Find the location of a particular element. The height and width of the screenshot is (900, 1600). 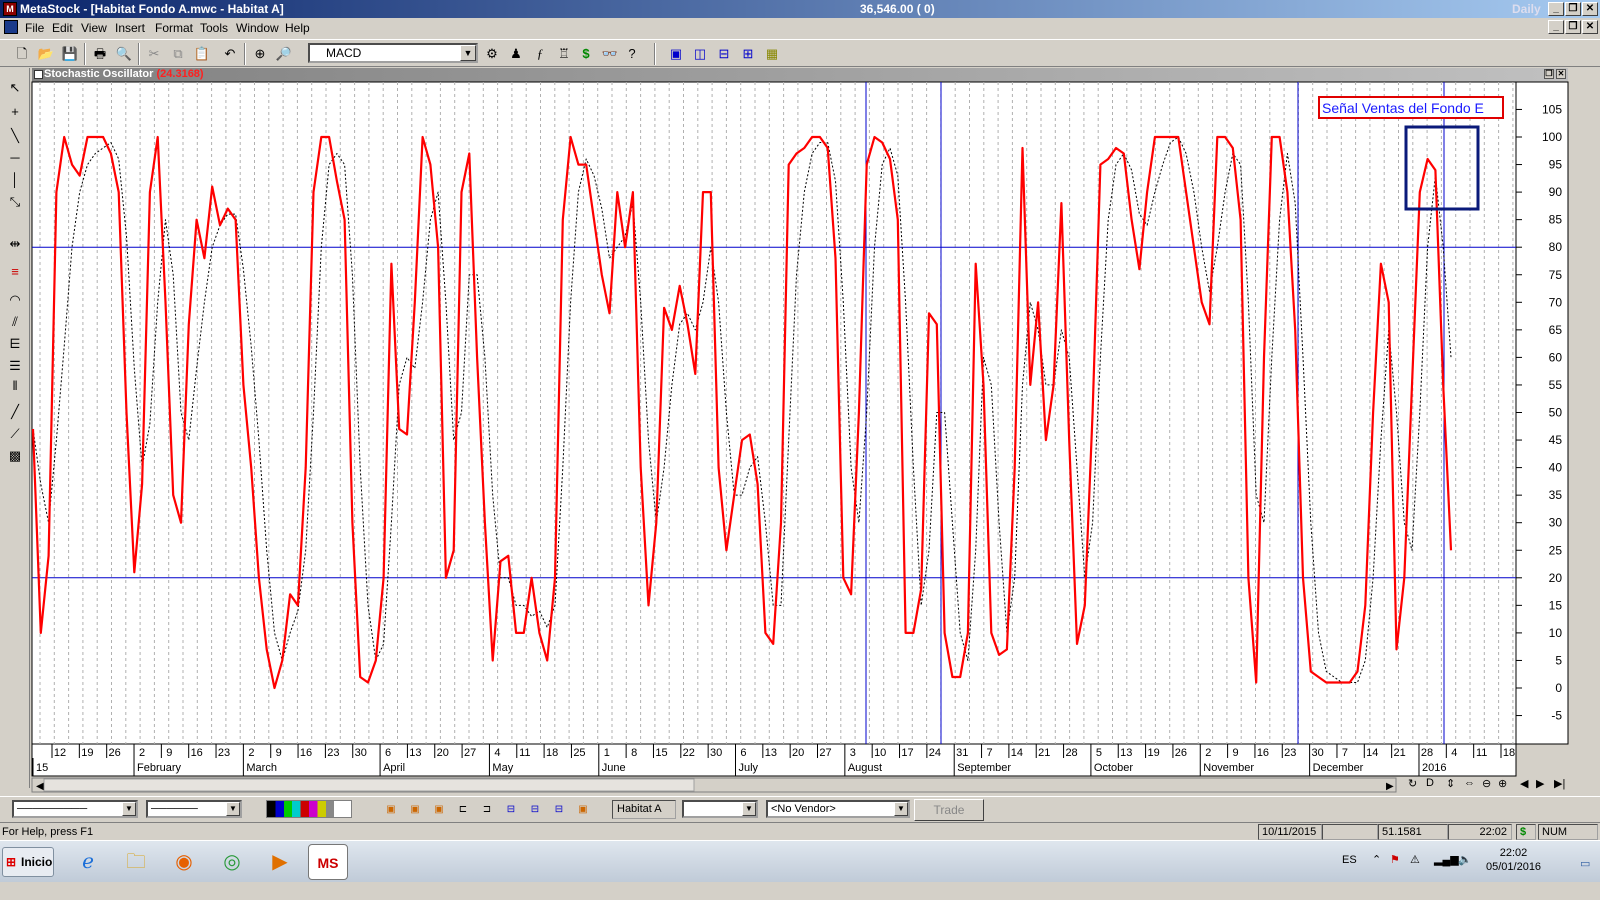

internet-explorer-icon: ℯ is located at coordinates (88, 862).